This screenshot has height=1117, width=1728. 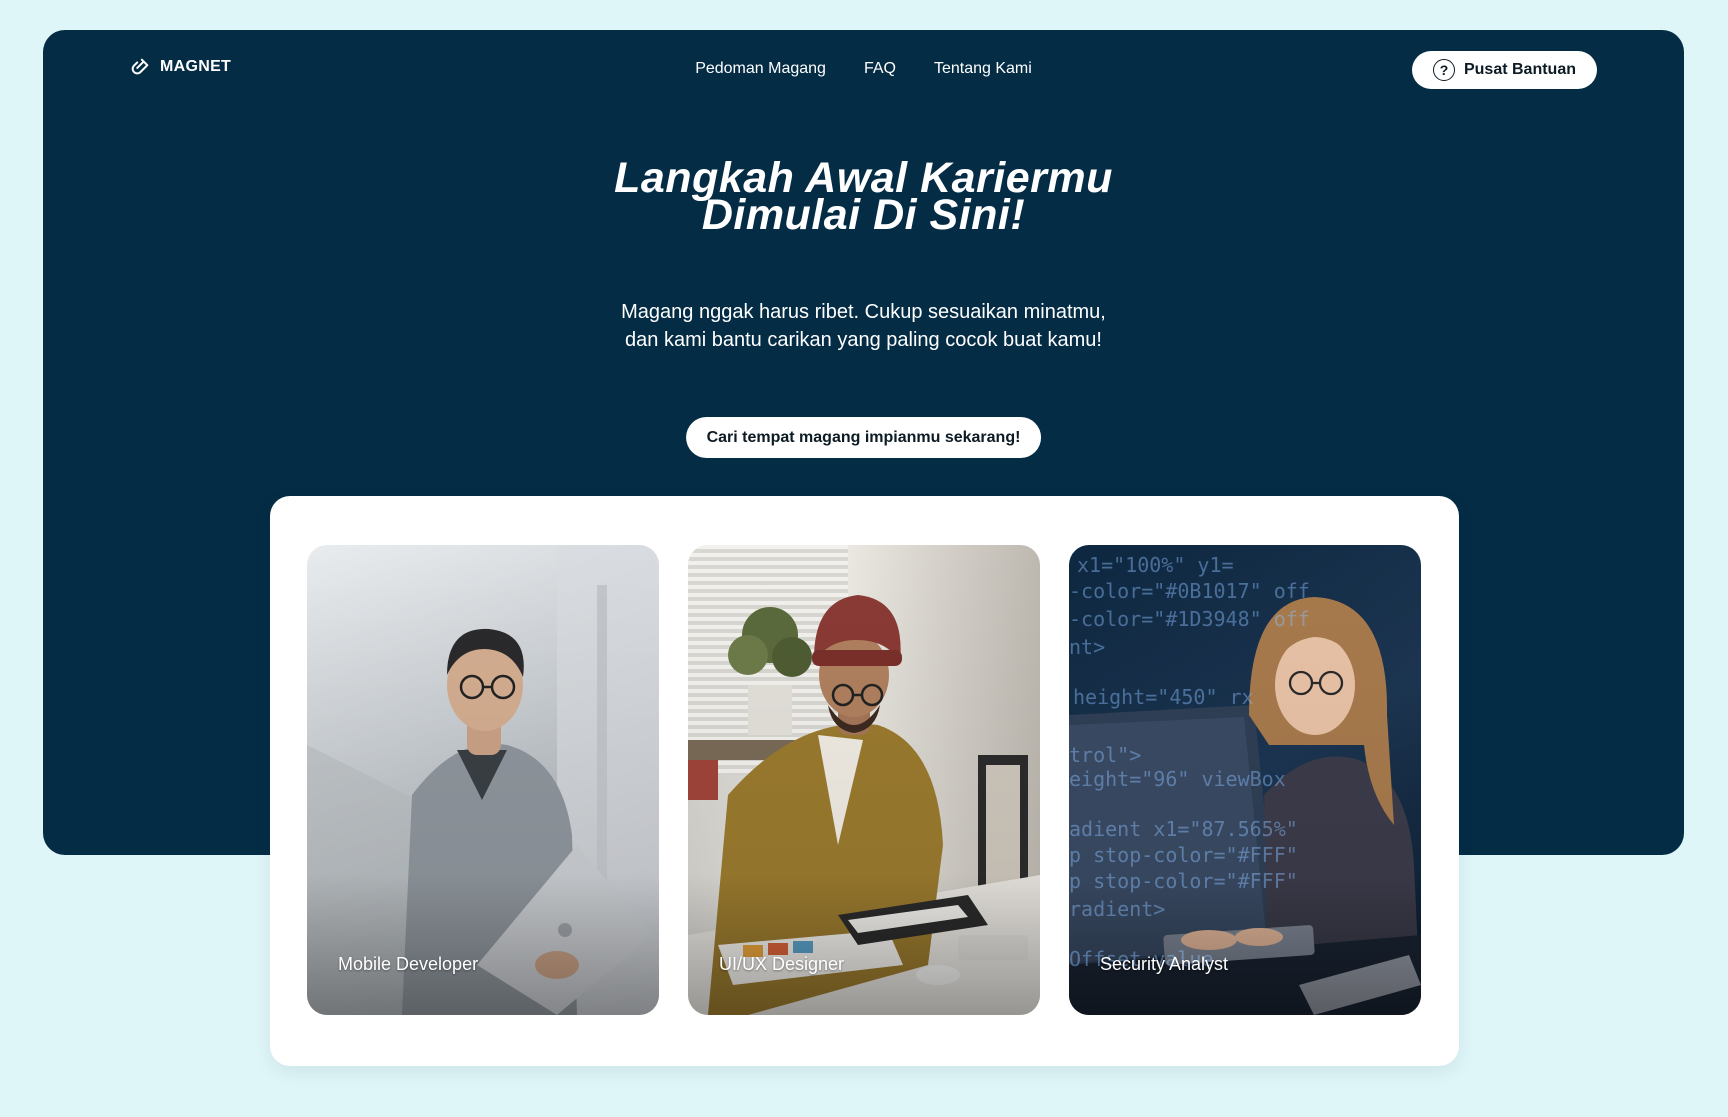 I want to click on card-label-ui-ux-designer: UI/UX Designer, so click(x=782, y=964).